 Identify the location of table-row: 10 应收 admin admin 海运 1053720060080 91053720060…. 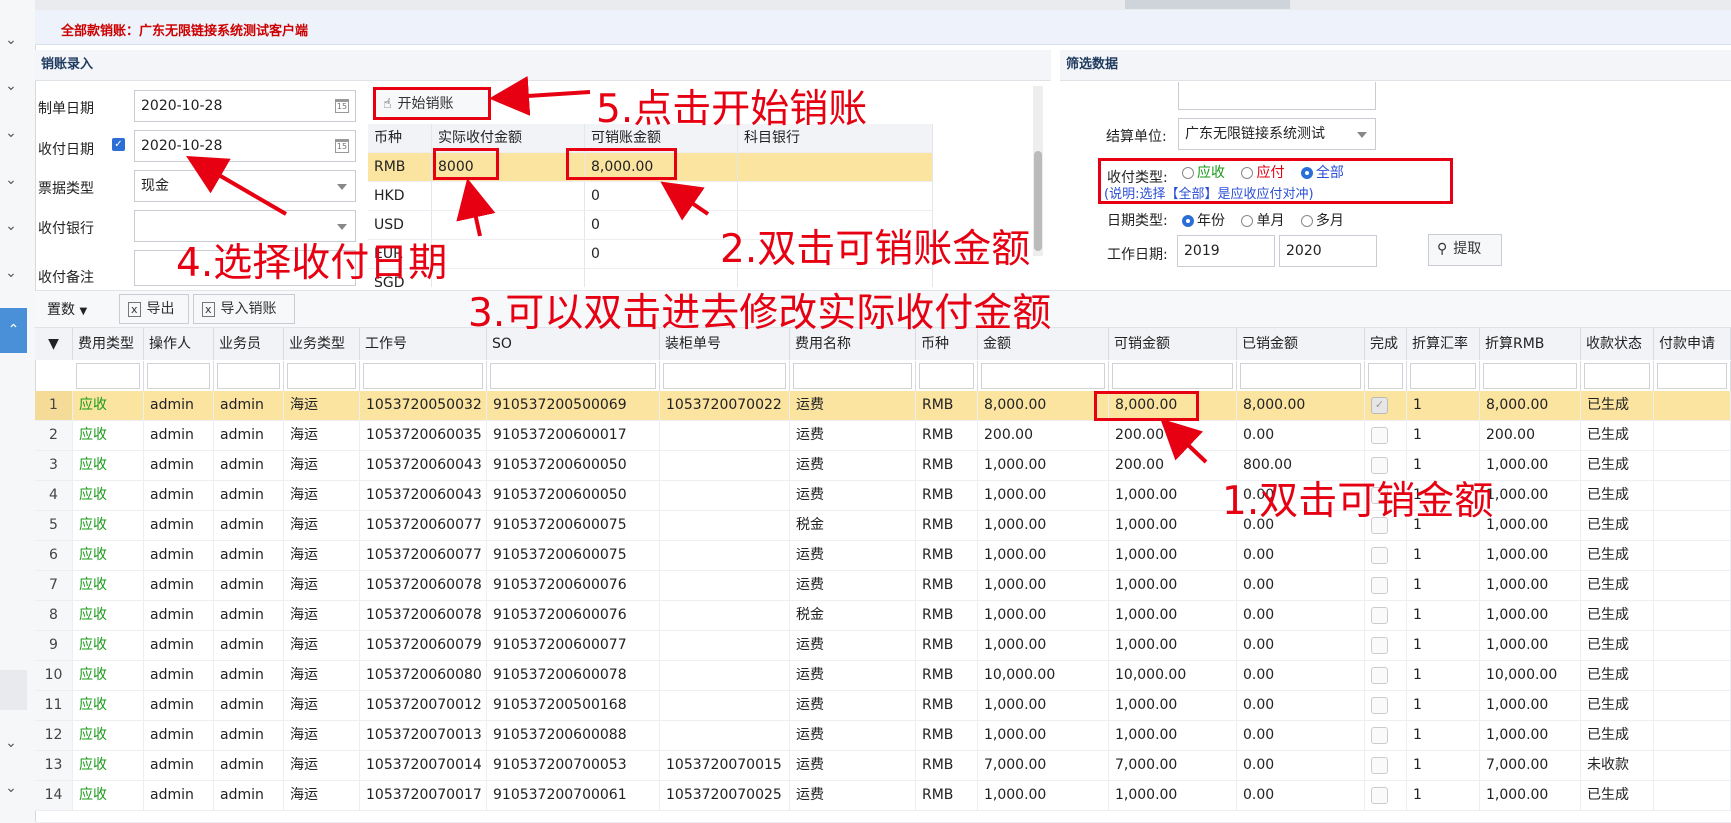
(883, 676).